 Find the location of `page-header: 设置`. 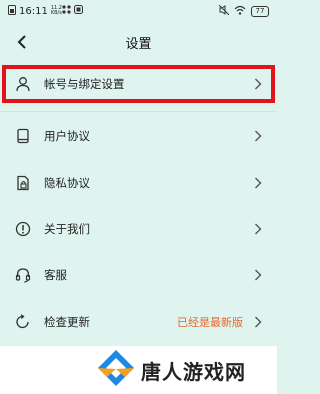

page-header: 设置 is located at coordinates (138, 42).